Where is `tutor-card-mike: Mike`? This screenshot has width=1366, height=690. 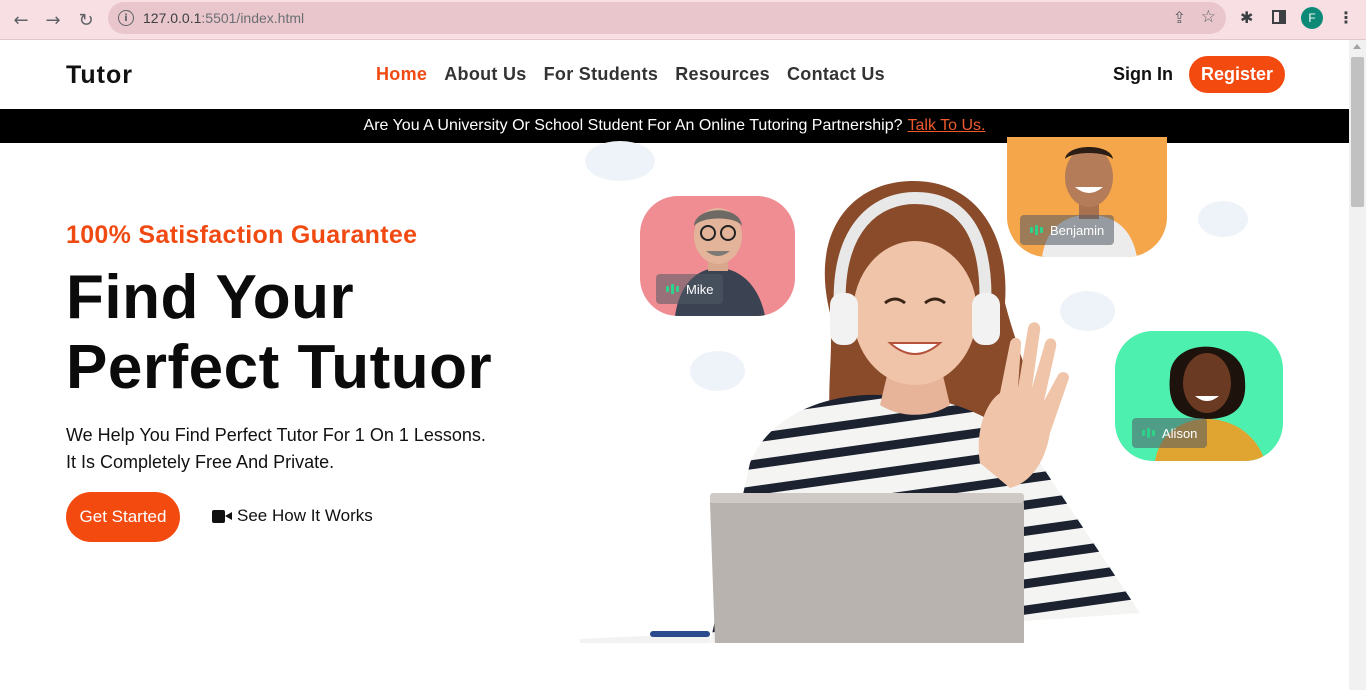 tutor-card-mike: Mike is located at coordinates (717, 256).